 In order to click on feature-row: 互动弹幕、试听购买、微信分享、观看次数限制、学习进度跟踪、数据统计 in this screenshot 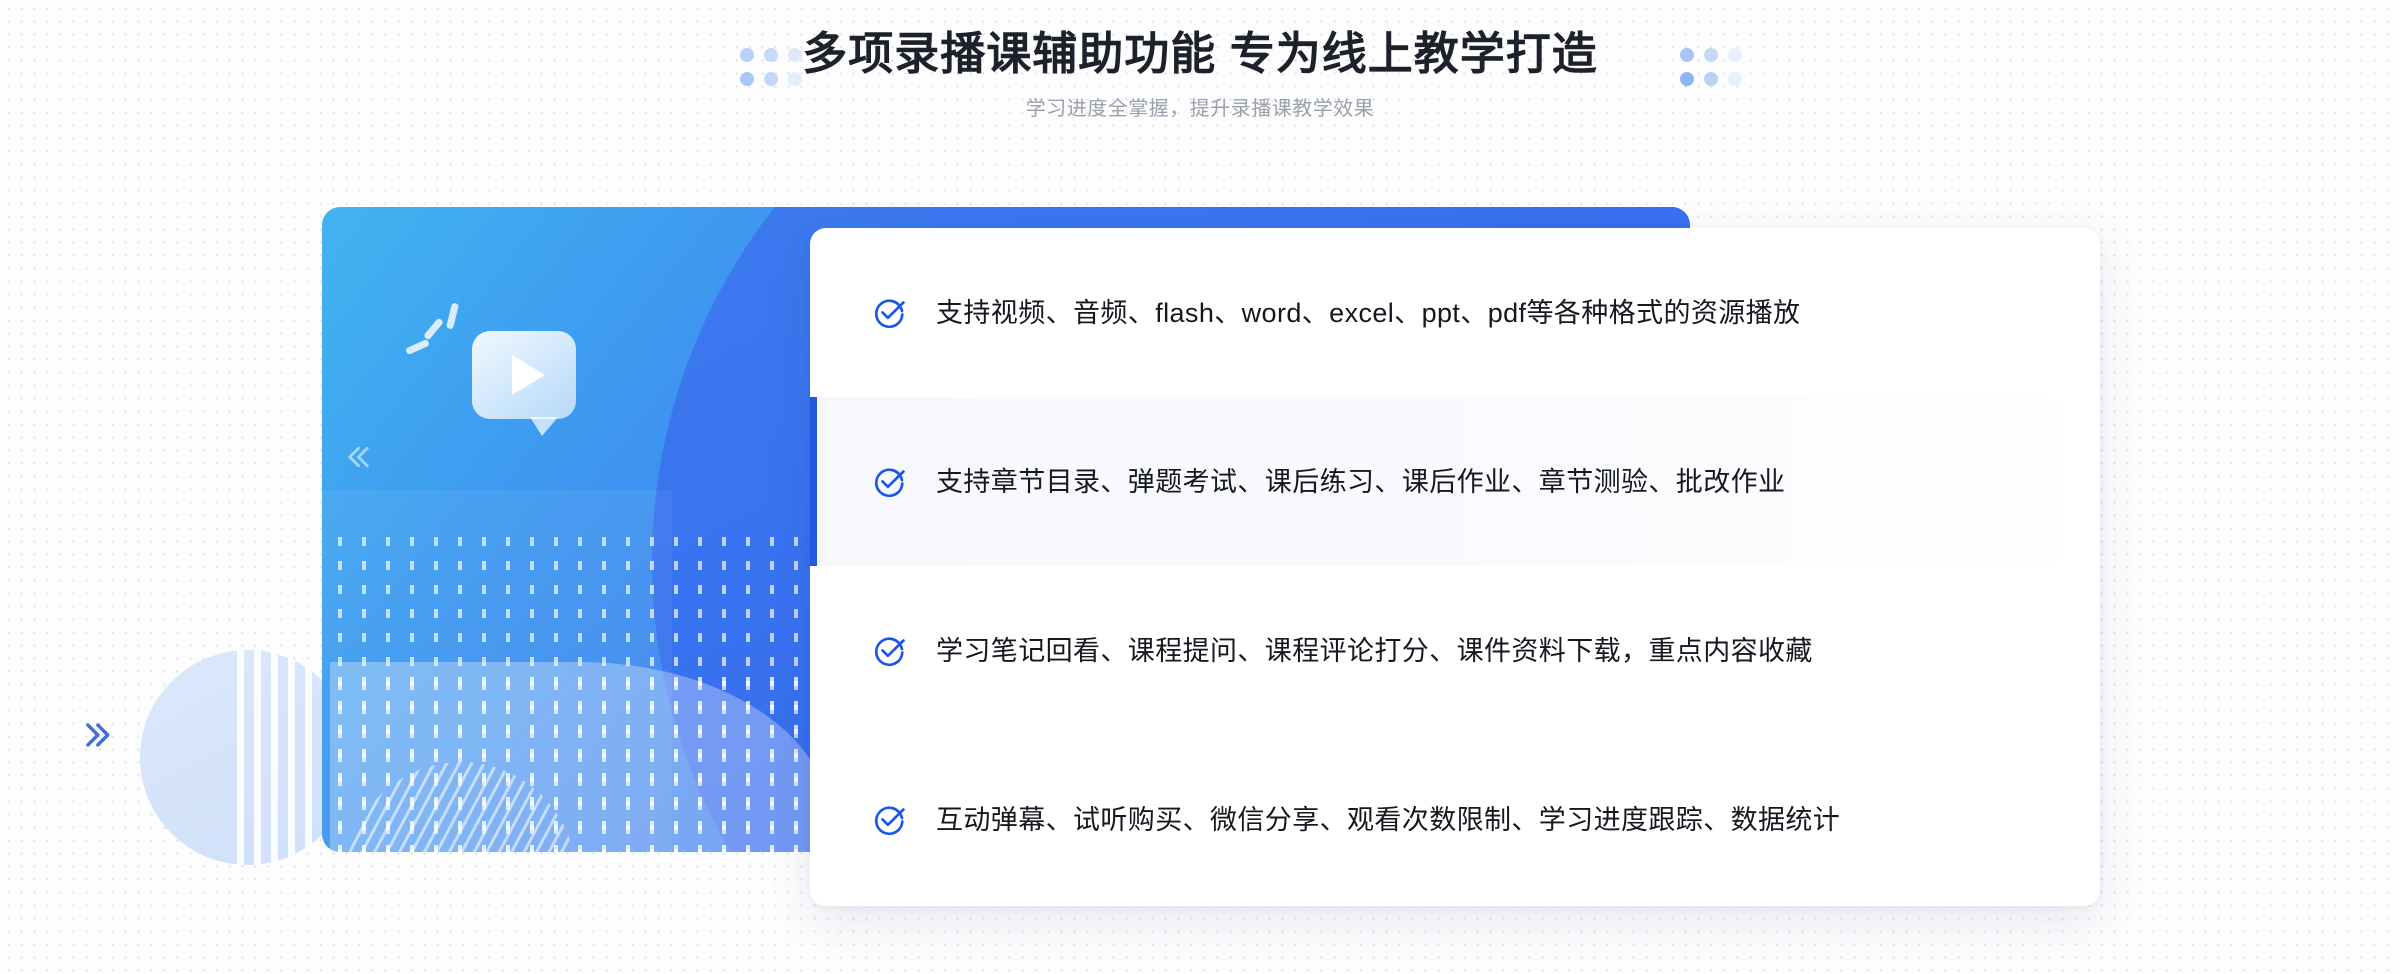, I will do `click(1455, 819)`.